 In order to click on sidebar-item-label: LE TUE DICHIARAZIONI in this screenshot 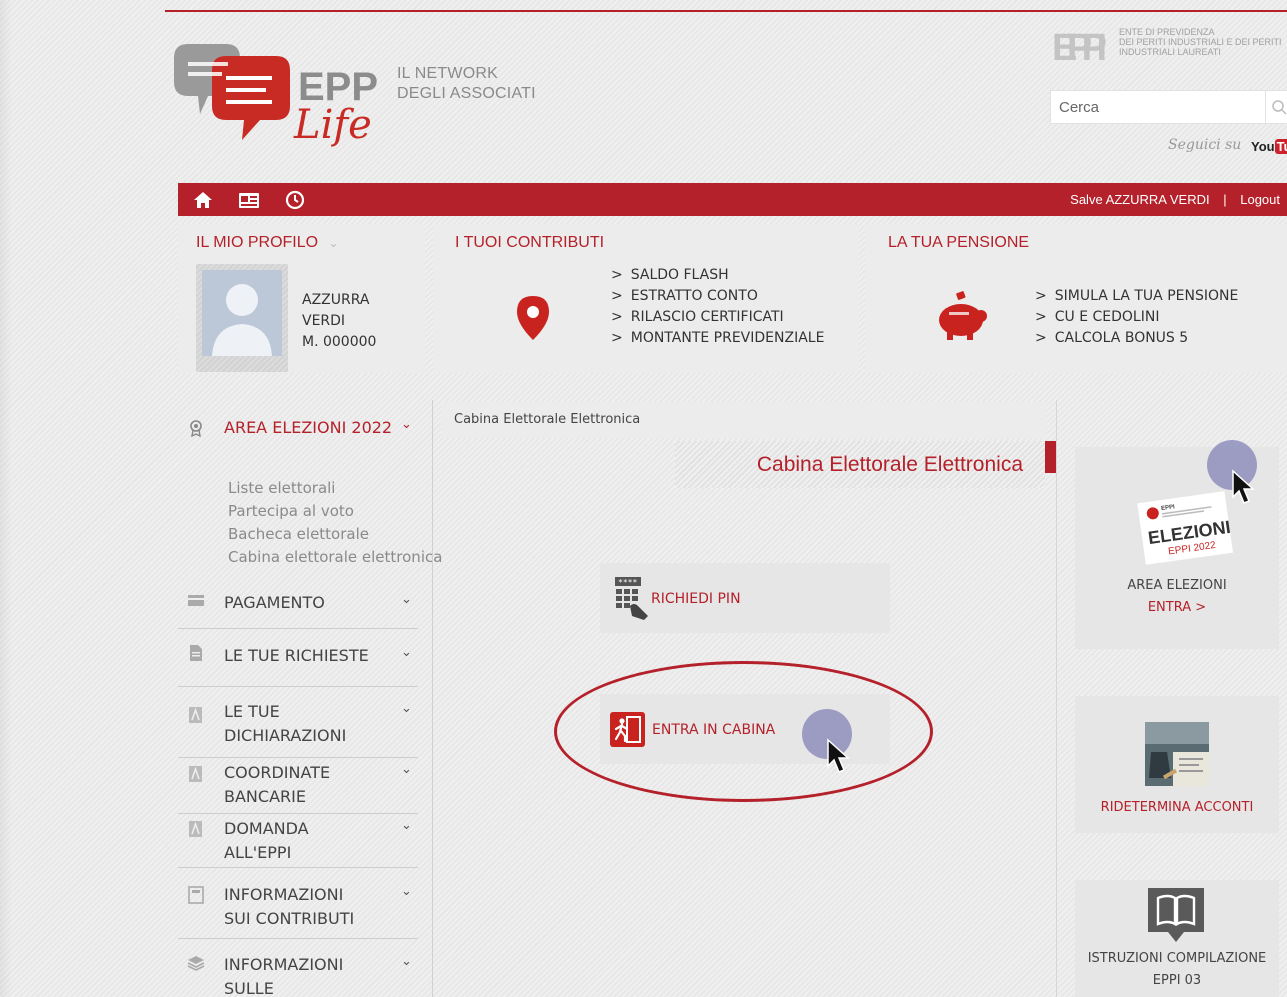, I will do `click(285, 723)`.